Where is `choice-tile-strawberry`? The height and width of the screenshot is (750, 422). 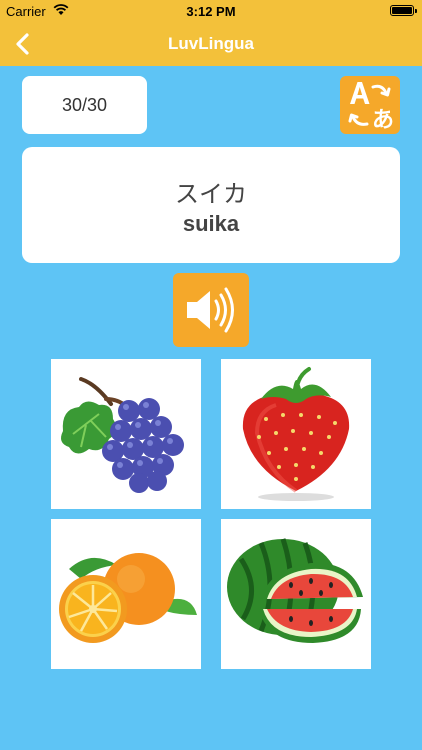 choice-tile-strawberry is located at coordinates (296, 434).